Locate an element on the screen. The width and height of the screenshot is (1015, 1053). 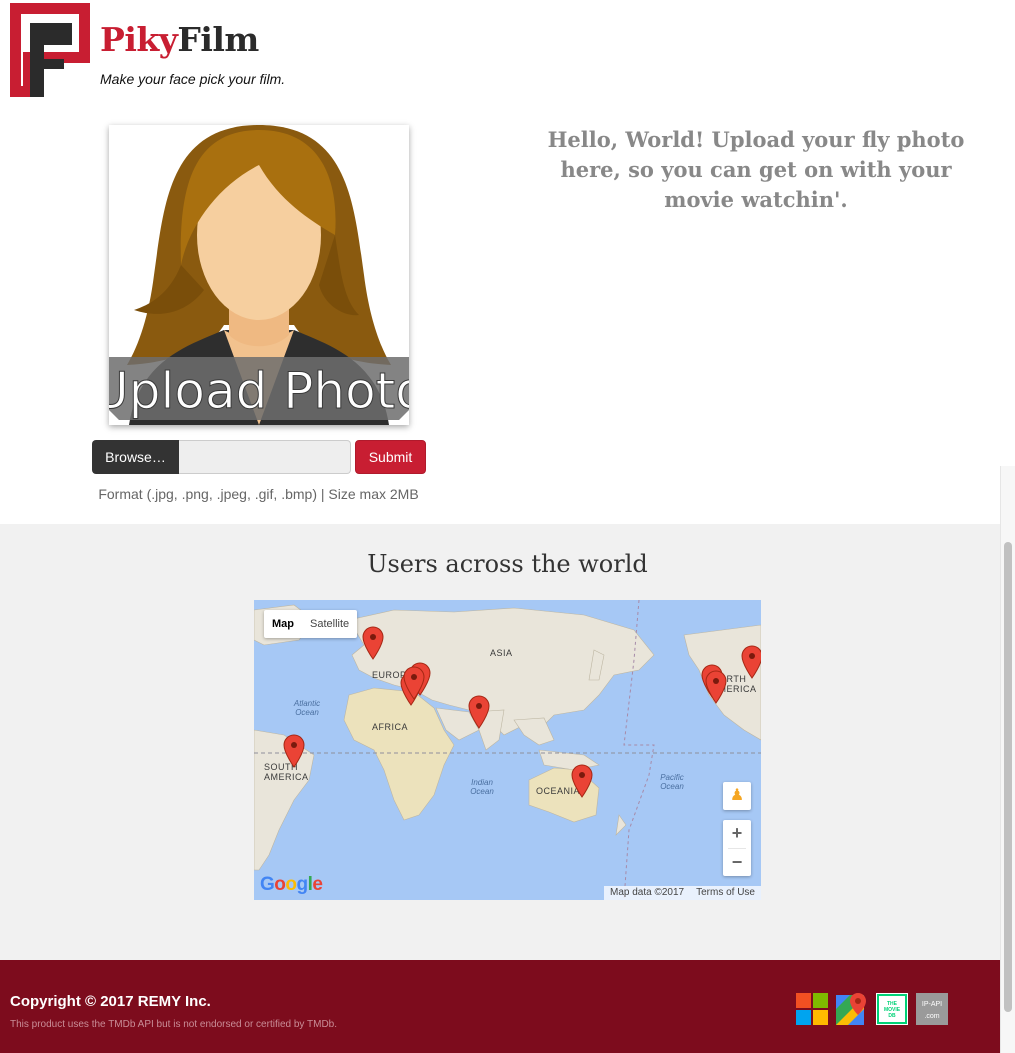
brand-name: PikyFilm is located at coordinates (179, 39).